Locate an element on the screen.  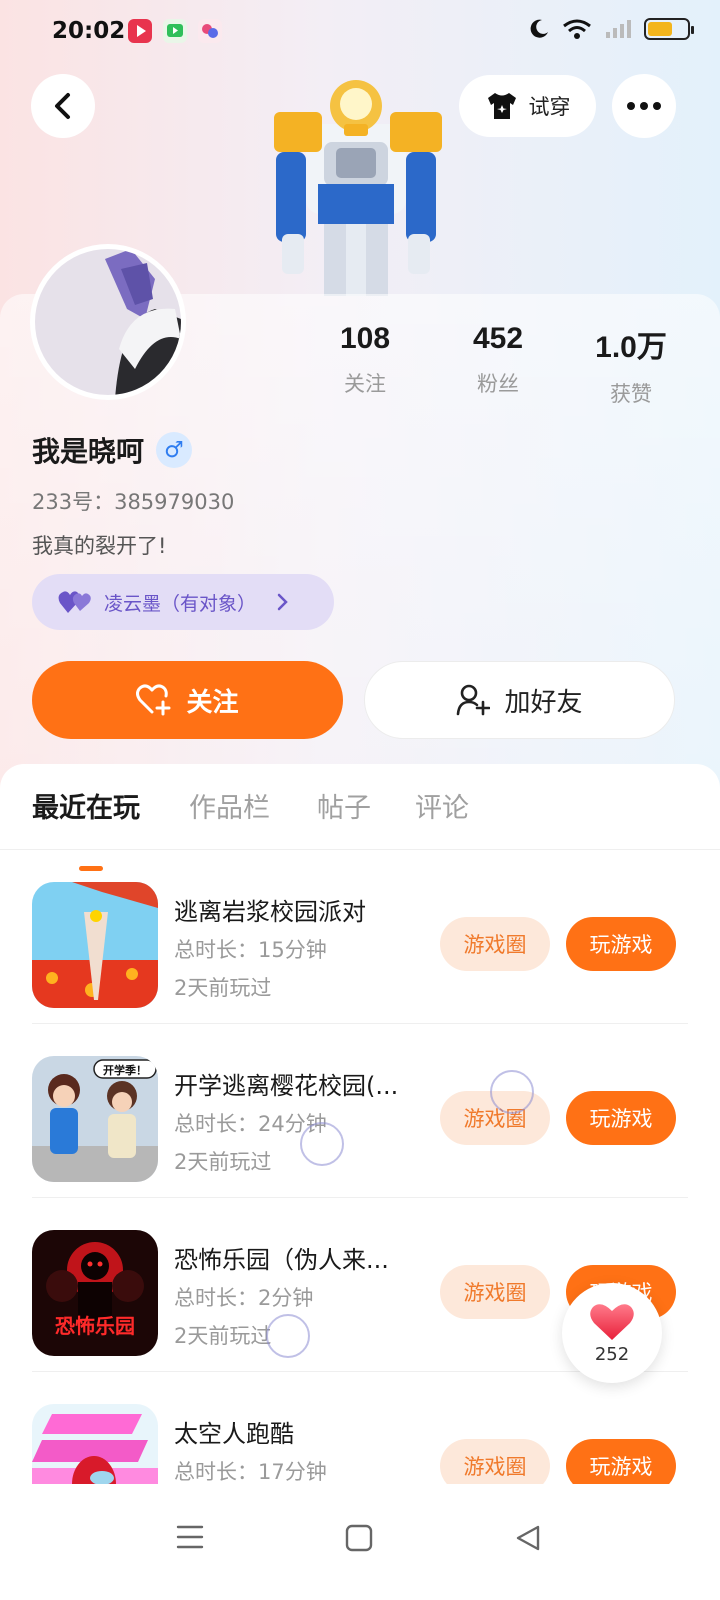
menu-icon is located at coordinates (190, 1537).